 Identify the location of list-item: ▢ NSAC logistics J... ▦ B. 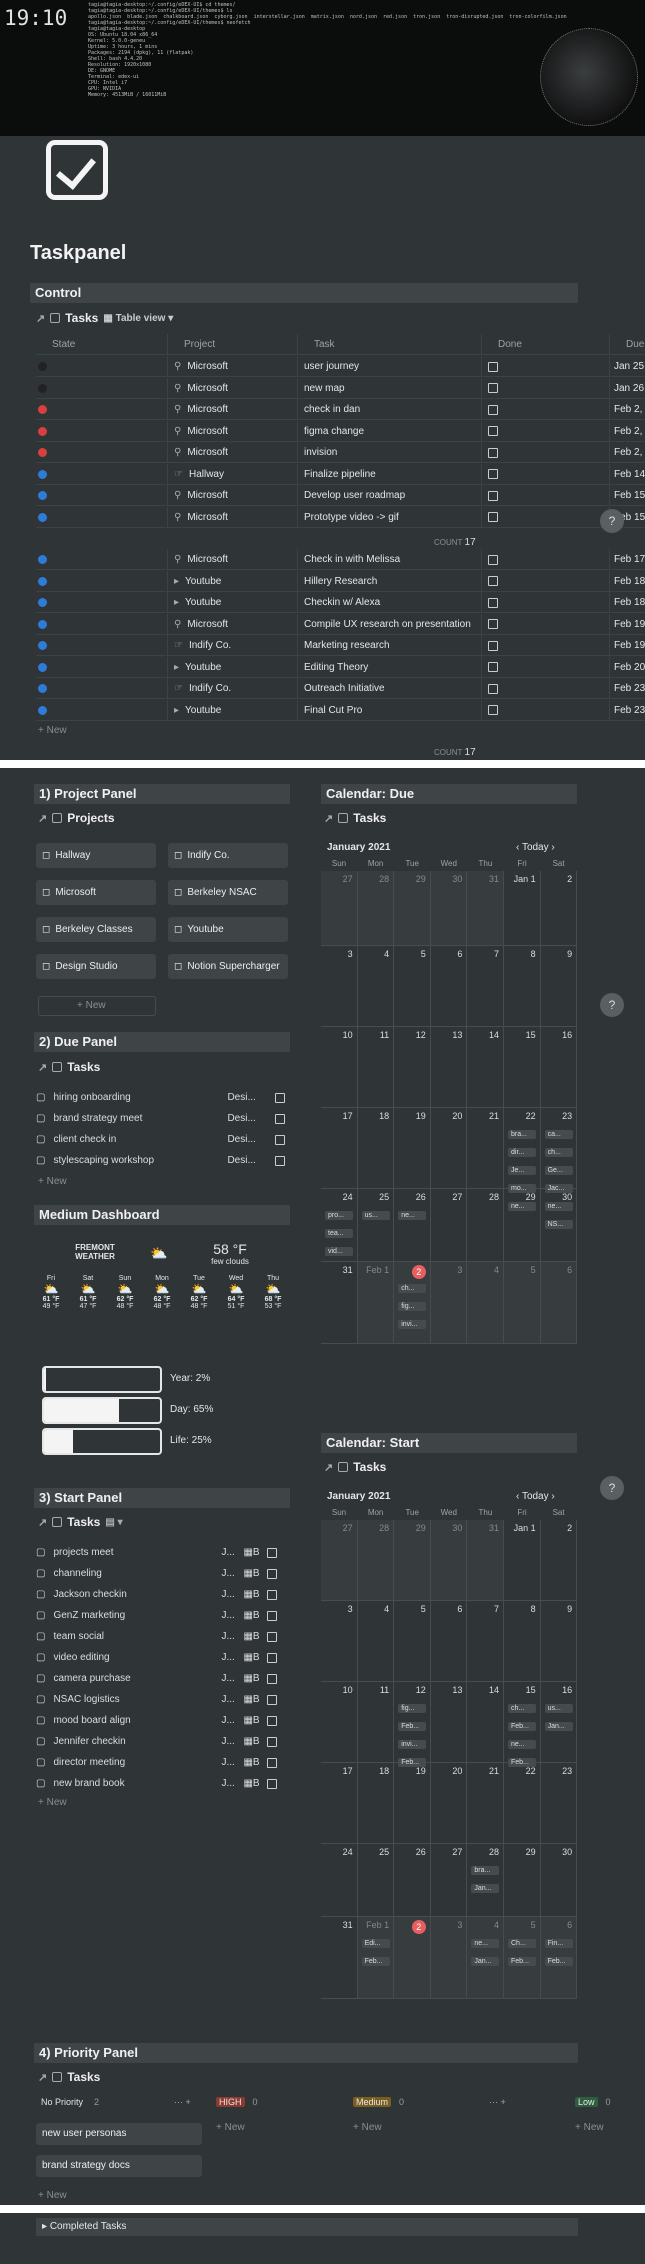
(161, 1699).